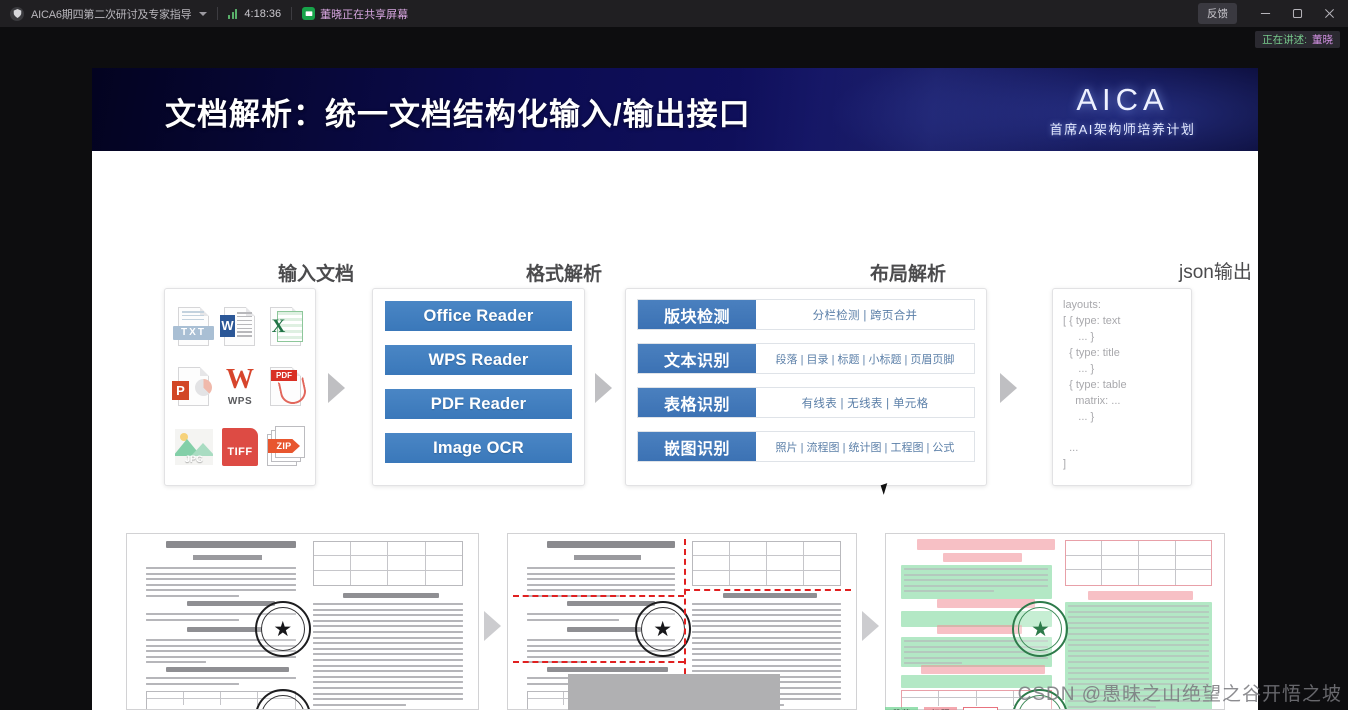 This screenshot has height=710, width=1348. Describe the element at coordinates (263, 13) in the screenshot. I see `meeting-timer: 4:18:36` at that location.